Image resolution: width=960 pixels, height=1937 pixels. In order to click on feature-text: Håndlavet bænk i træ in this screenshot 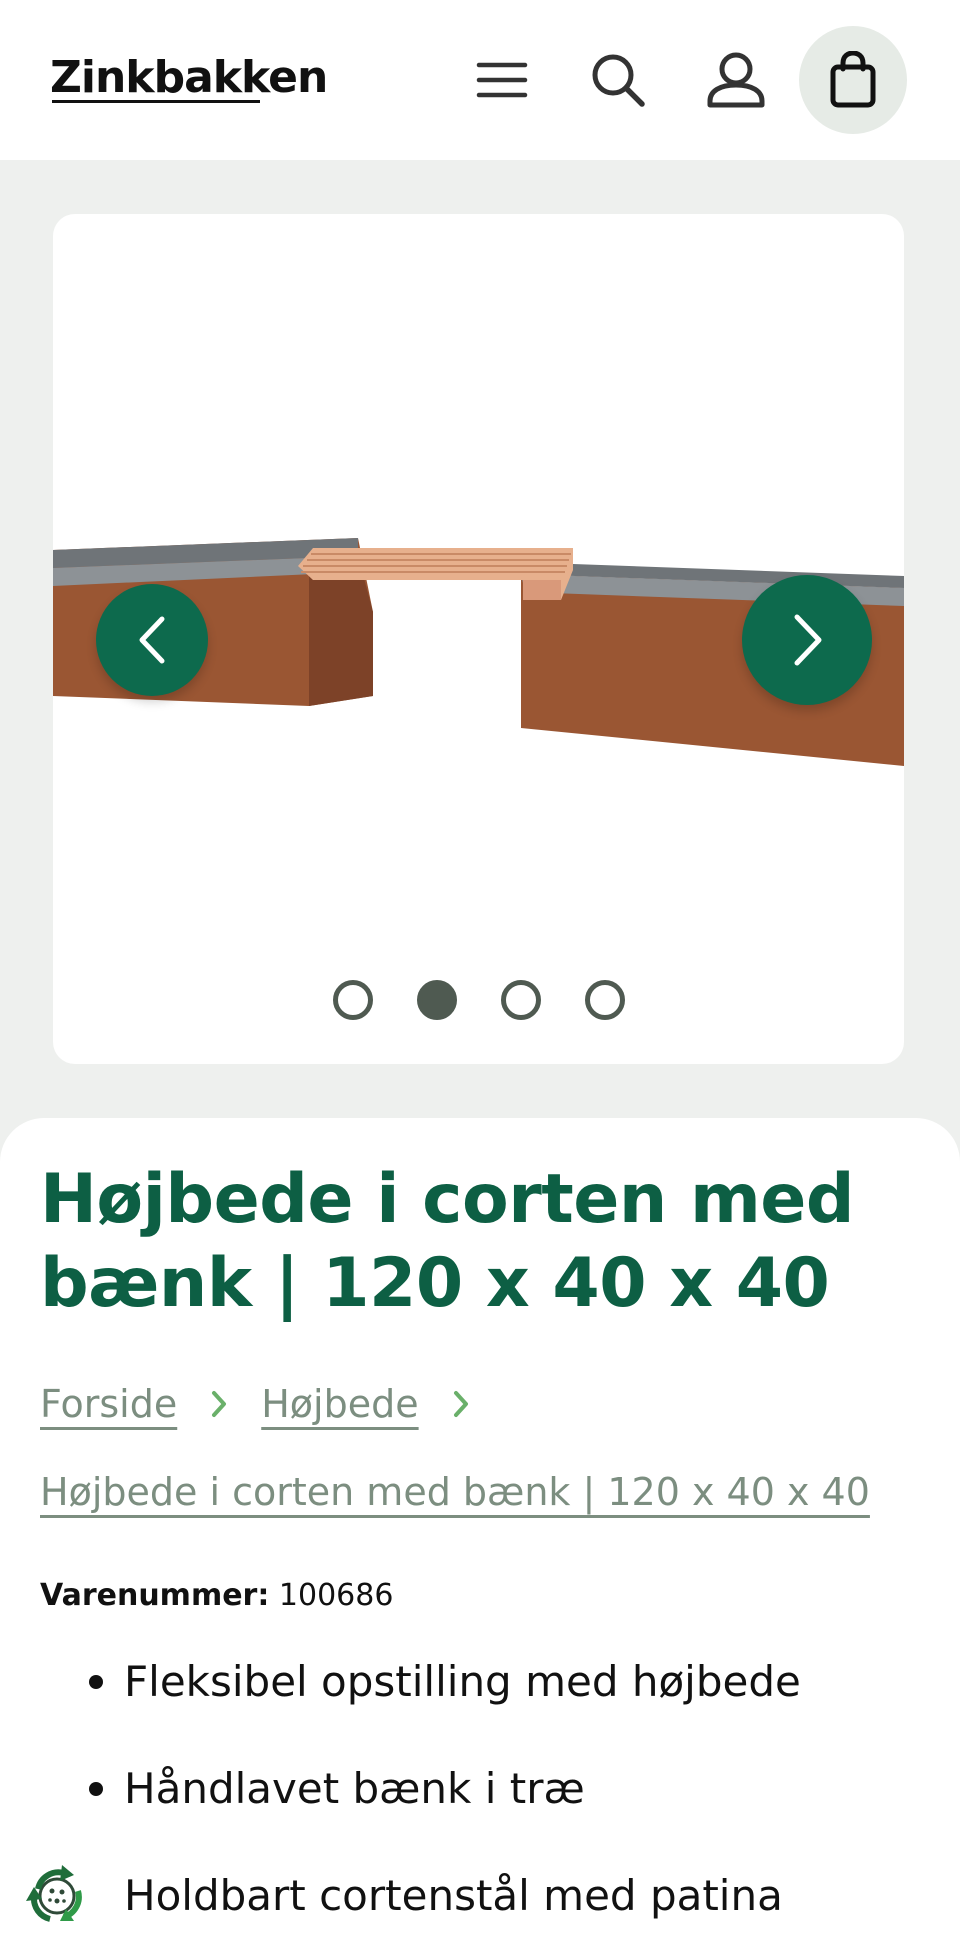, I will do `click(354, 1788)`.